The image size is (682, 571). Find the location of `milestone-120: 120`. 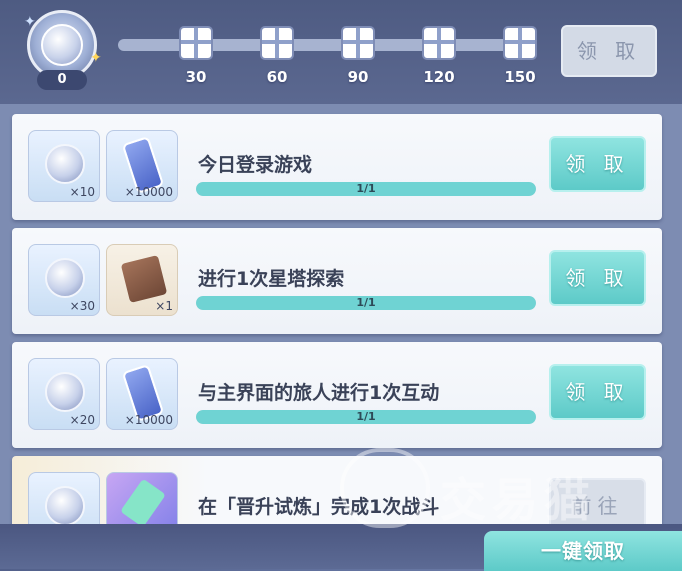

milestone-120: 120 is located at coordinates (439, 56).